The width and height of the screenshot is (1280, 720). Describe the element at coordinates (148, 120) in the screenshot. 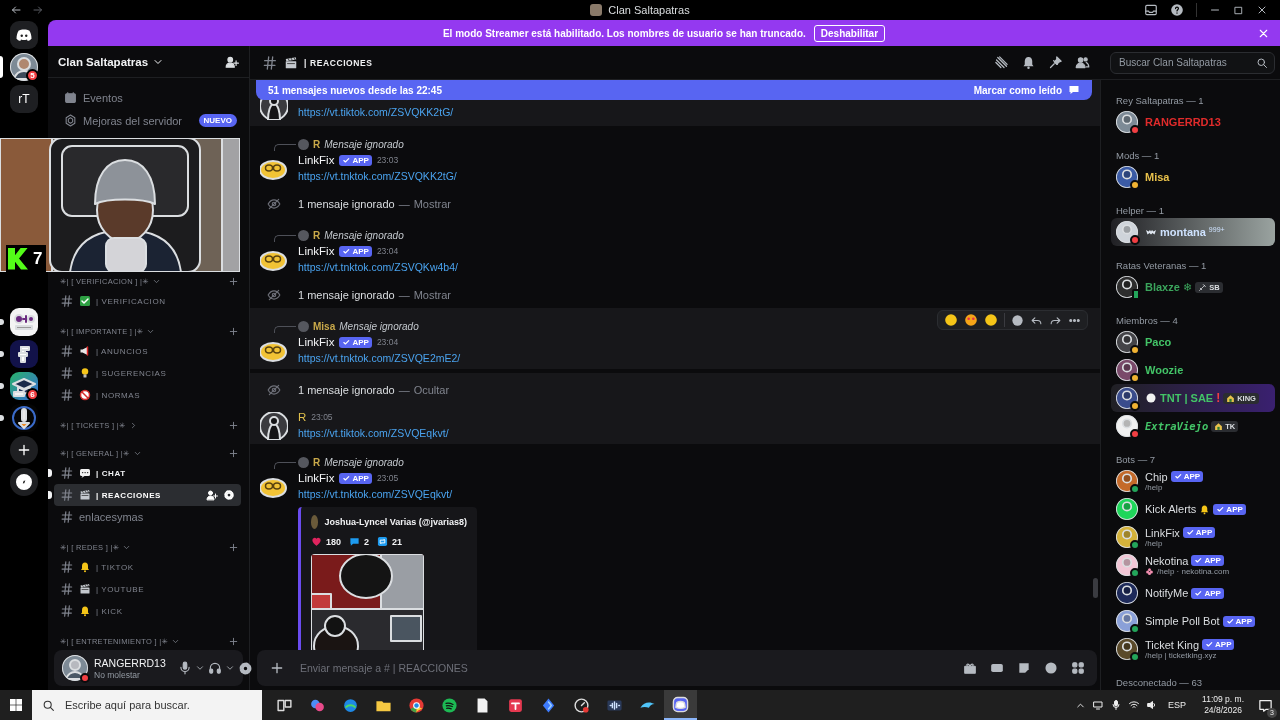

I see `sidebar-item: Mejoras del servidor NUEVO` at that location.